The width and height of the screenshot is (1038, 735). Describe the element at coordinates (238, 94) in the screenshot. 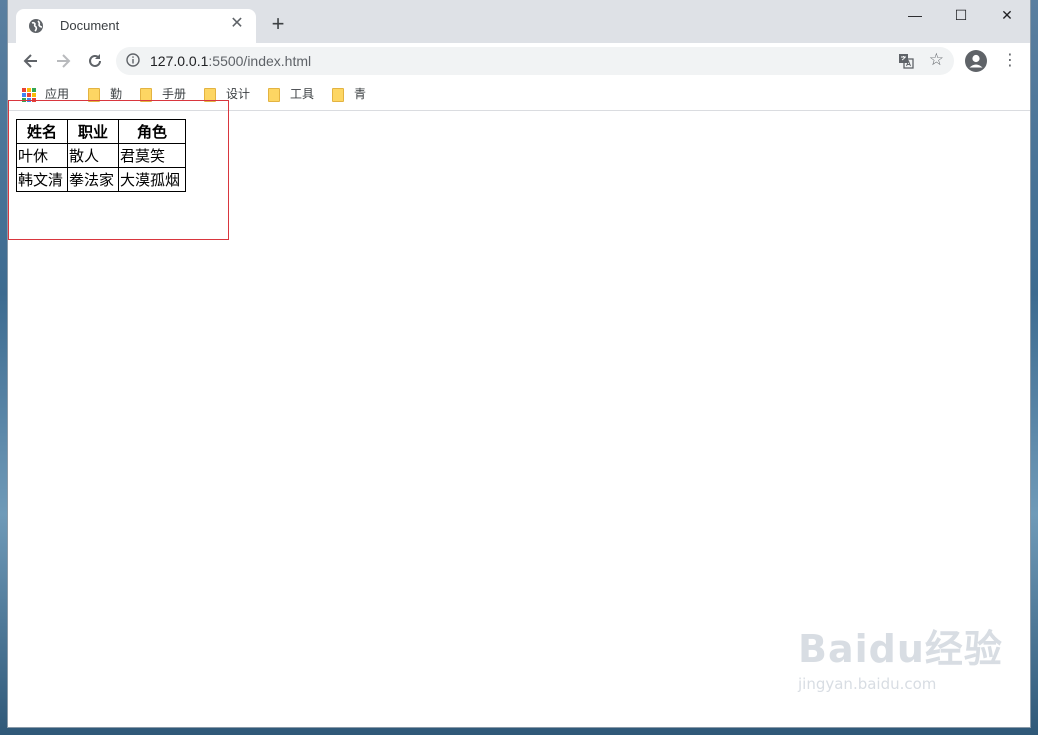

I see `bookmark-label: 设计` at that location.